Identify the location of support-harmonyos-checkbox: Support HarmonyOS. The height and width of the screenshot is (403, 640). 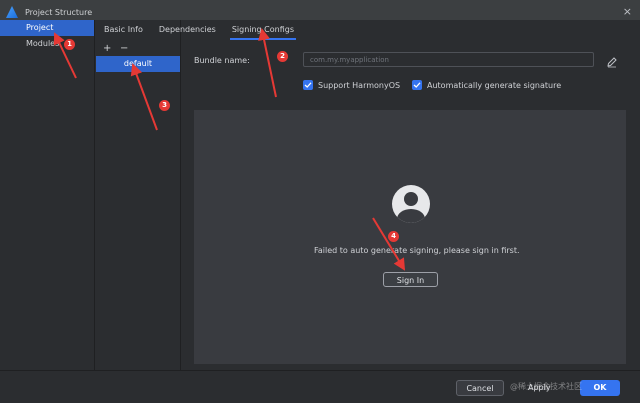
(351, 85).